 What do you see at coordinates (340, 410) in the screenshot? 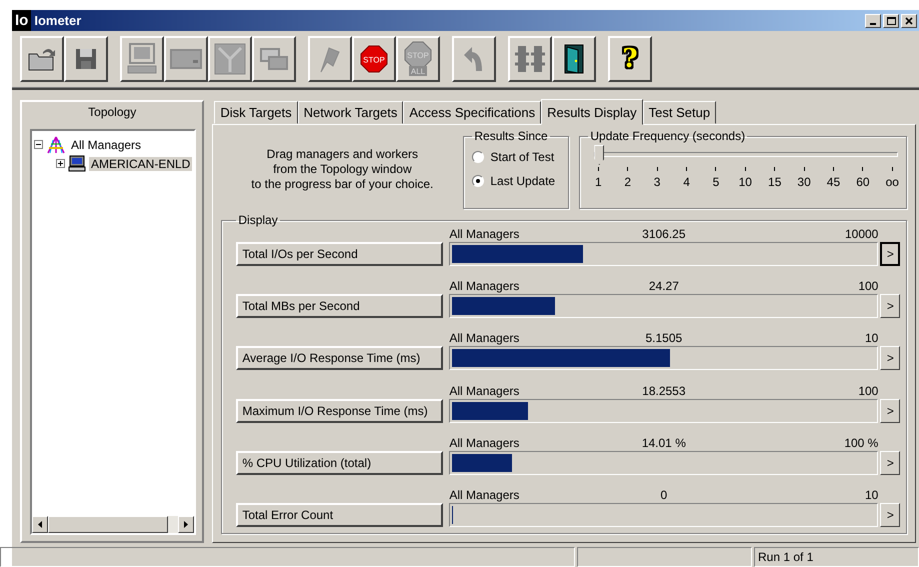
I see `metric-button: Maximum I/O Response Time (ms)` at bounding box center [340, 410].